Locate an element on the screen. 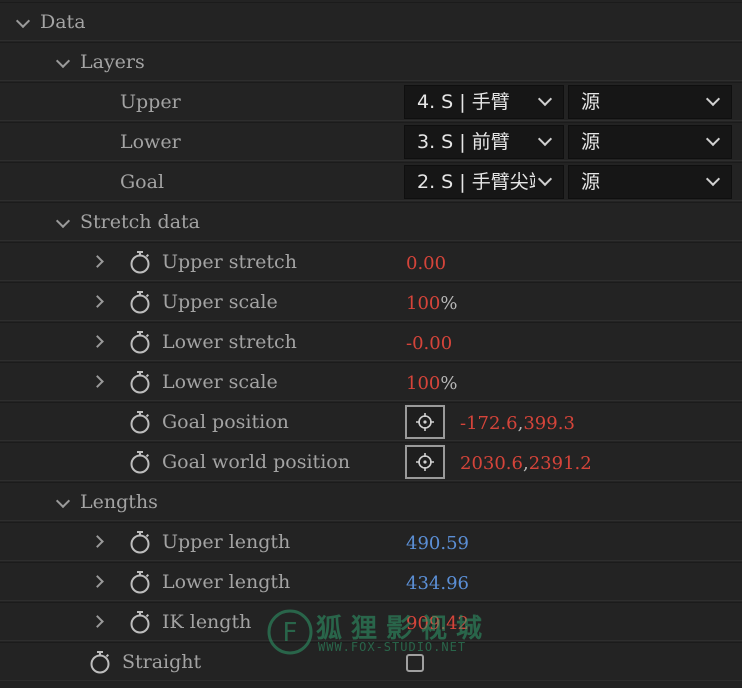  property-row-goal-world-position: Goal world position 2030.6,2391.2 is located at coordinates (371, 461).